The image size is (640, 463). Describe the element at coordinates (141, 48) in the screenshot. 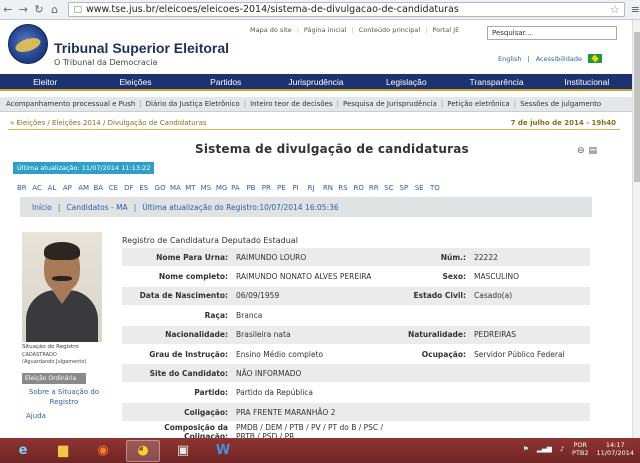

I see `site-title: Tribunal Superior Eleitoral` at that location.